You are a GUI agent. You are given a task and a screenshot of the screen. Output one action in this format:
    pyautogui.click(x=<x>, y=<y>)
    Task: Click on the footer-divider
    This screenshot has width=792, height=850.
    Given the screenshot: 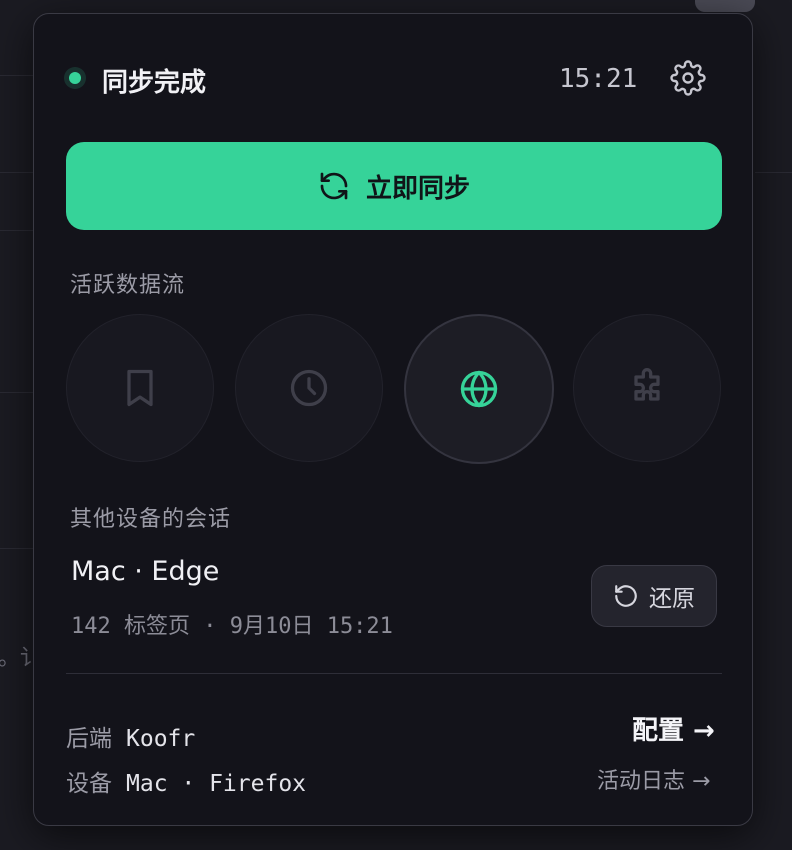 What is the action you would take?
    pyautogui.click(x=394, y=673)
    